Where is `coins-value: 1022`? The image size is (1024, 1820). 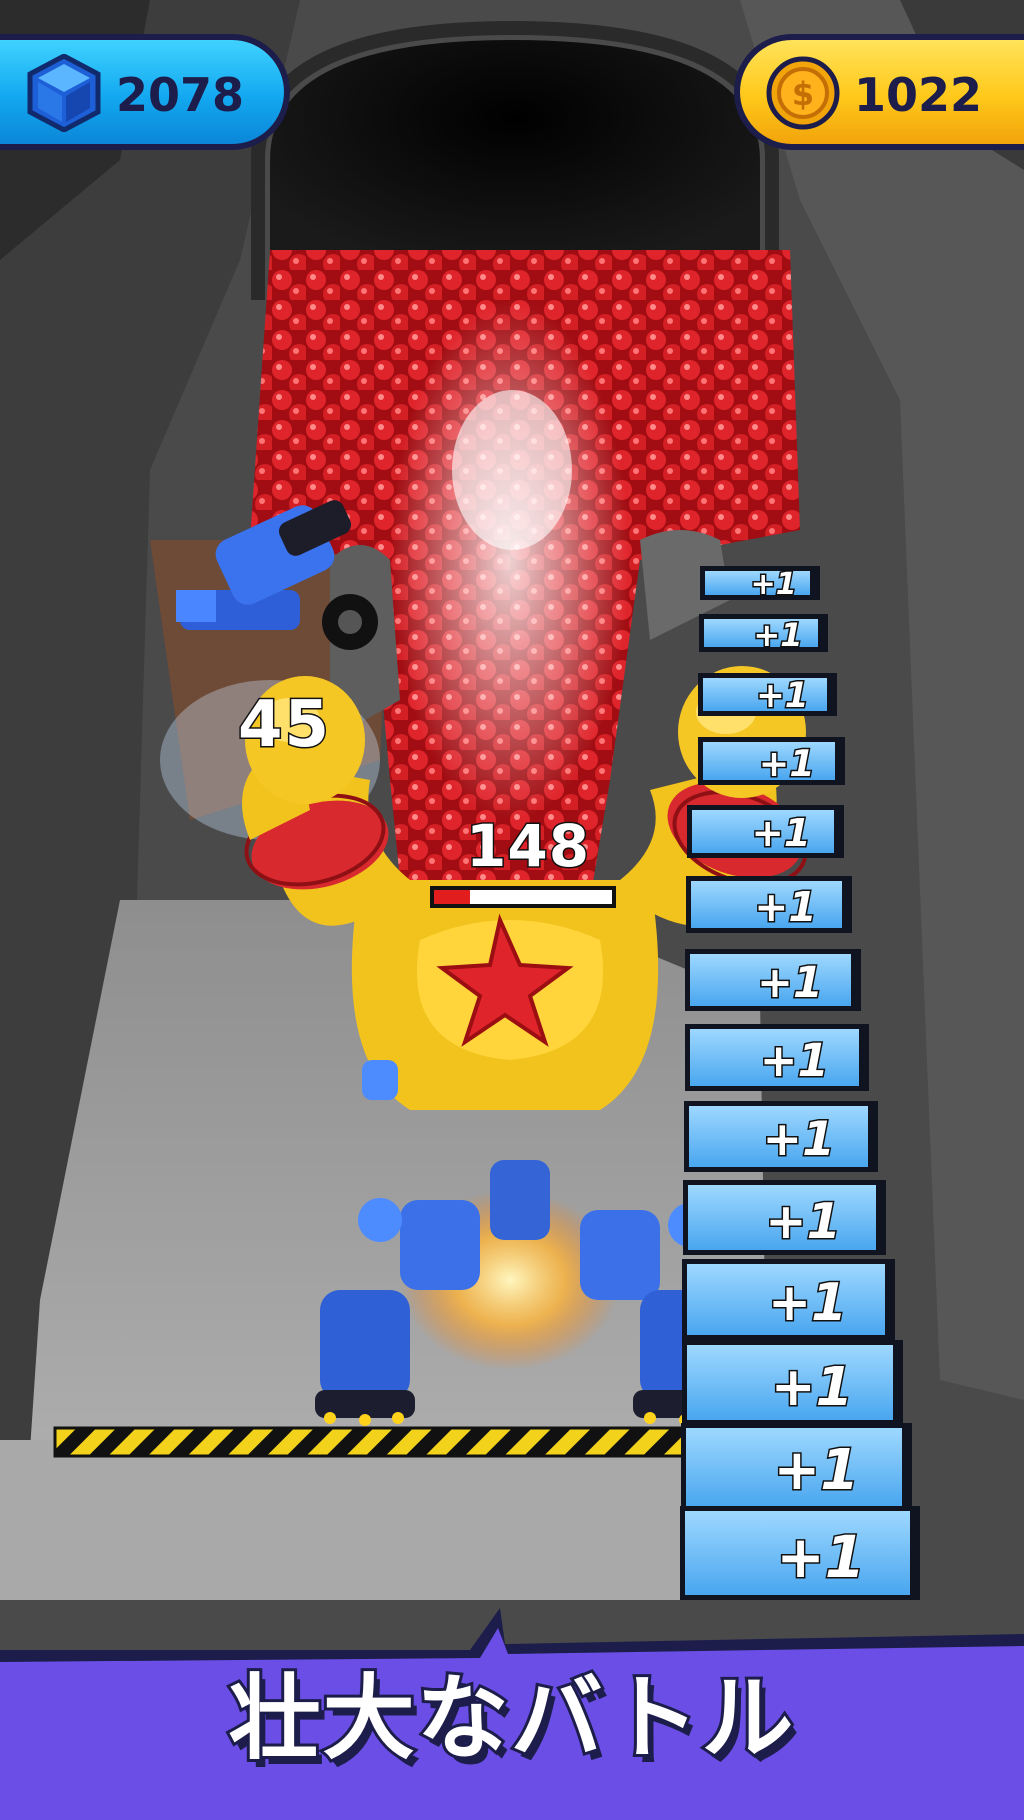 coins-value: 1022 is located at coordinates (918, 95).